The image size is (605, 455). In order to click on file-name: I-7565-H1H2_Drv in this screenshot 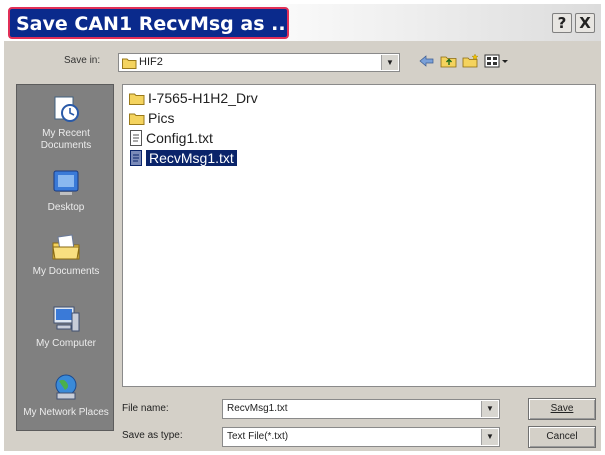, I will do `click(203, 98)`.